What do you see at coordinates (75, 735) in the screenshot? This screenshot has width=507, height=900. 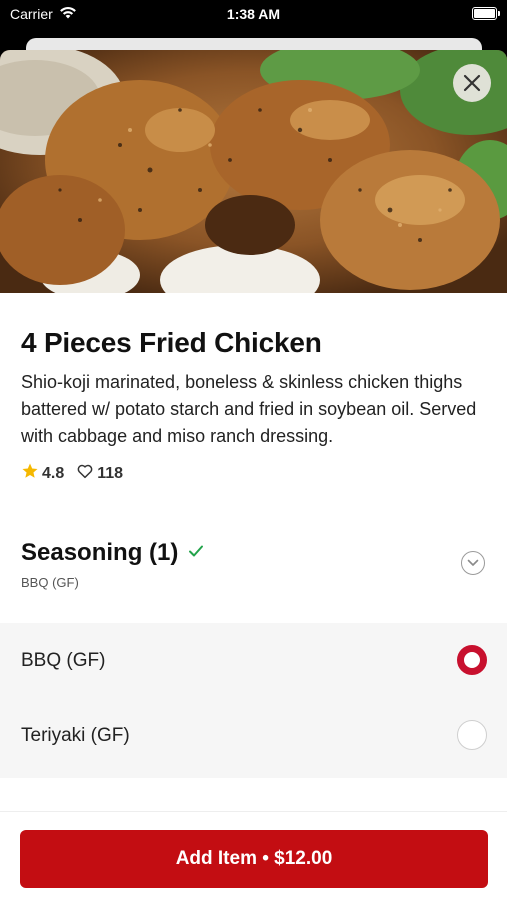 I see `option-label: Teriyaki (GF)` at bounding box center [75, 735].